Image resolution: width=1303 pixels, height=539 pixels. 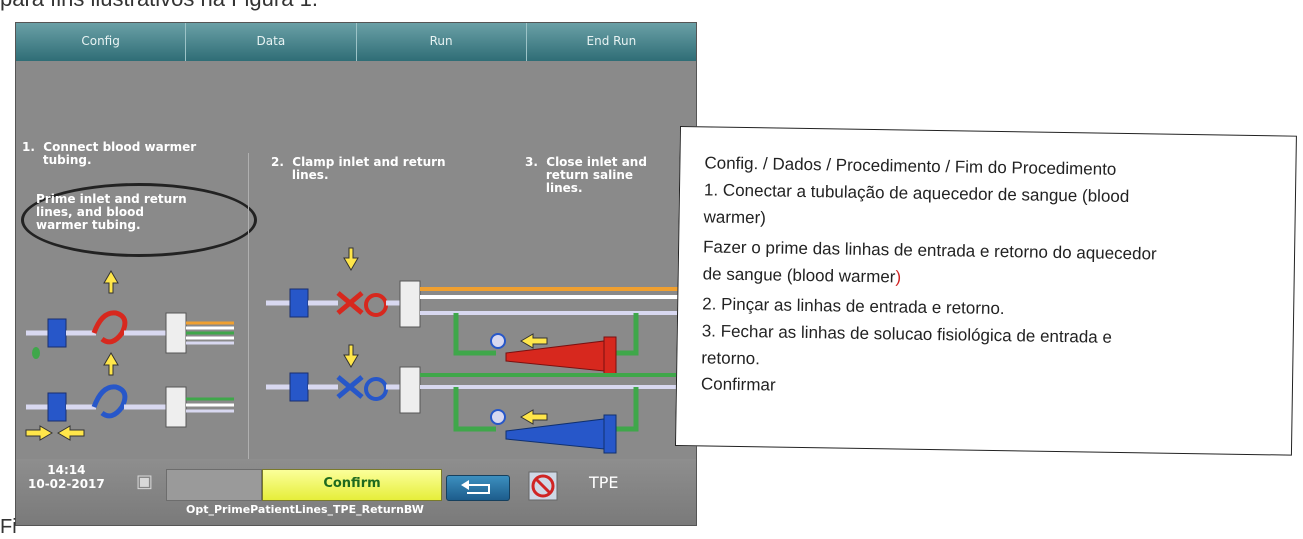 What do you see at coordinates (475, 311) in the screenshot?
I see `right-top-tubing-icon` at bounding box center [475, 311].